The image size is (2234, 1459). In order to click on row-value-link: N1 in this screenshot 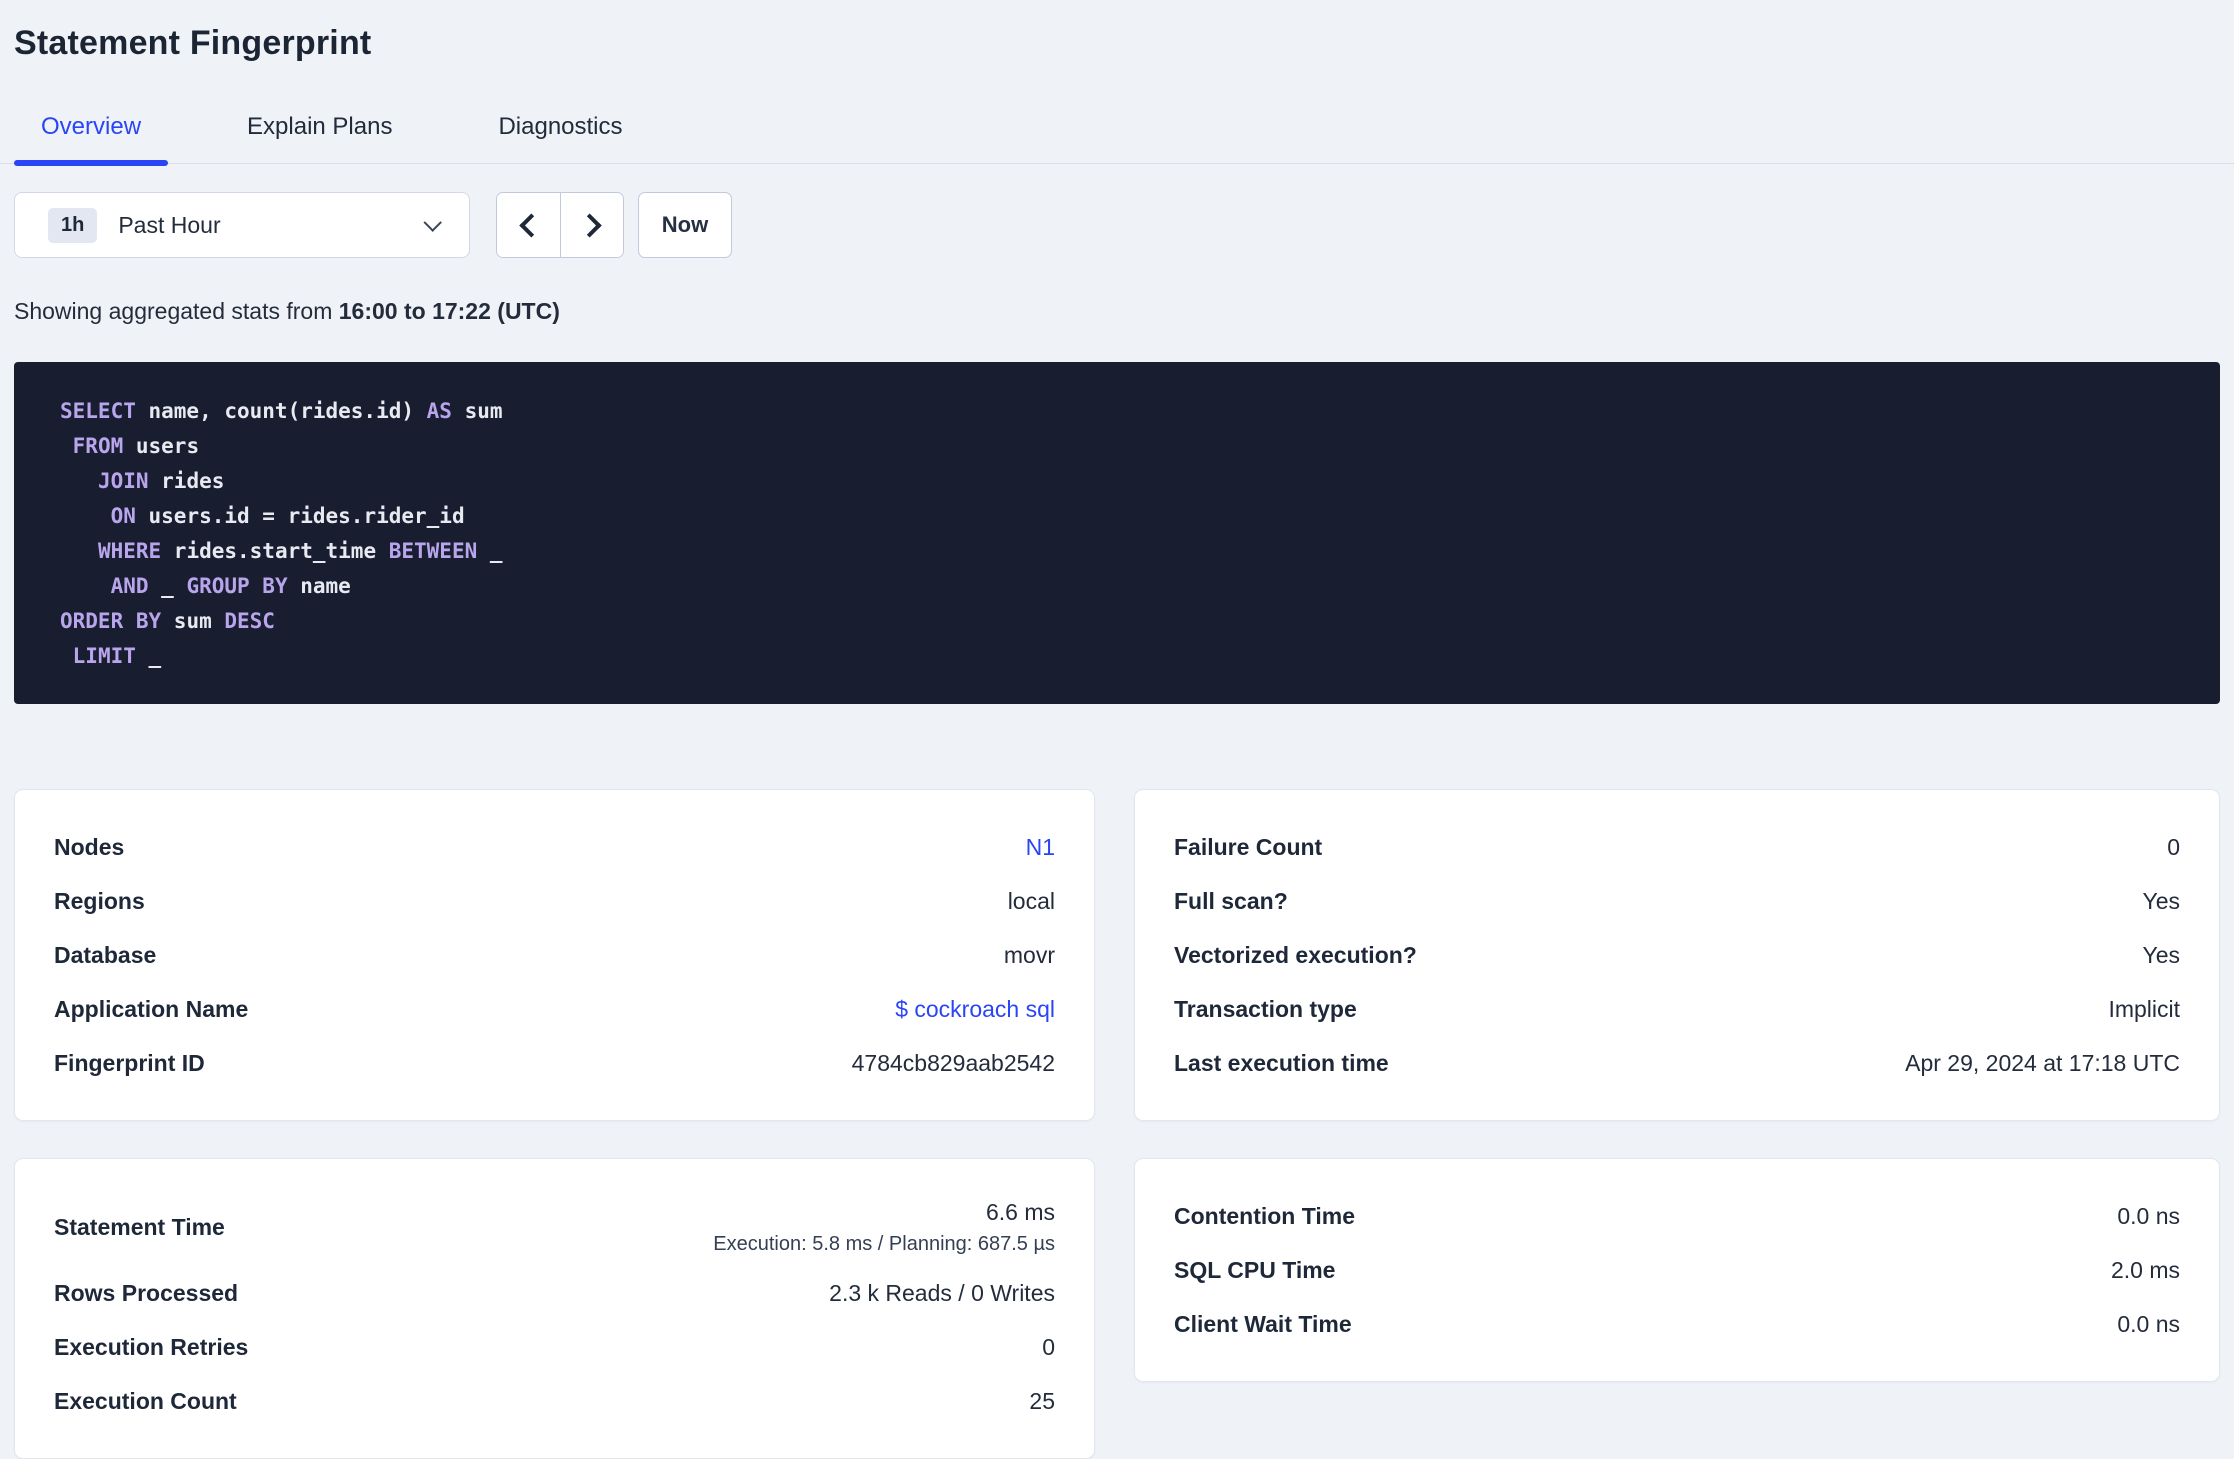, I will do `click(1040, 847)`.